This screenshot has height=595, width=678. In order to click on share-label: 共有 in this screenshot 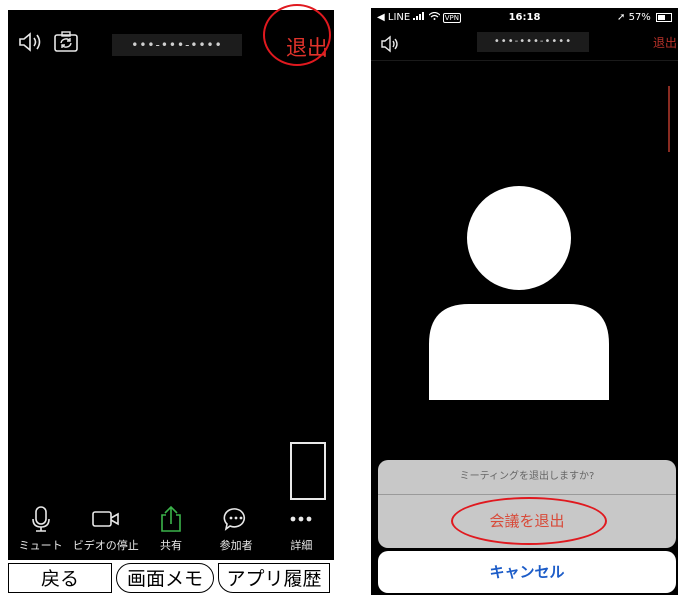, I will do `click(170, 545)`.